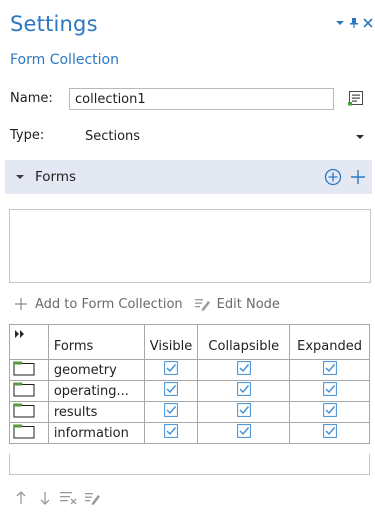 The height and width of the screenshot is (519, 375). I want to click on bottom-toolbar, so click(60, 498).